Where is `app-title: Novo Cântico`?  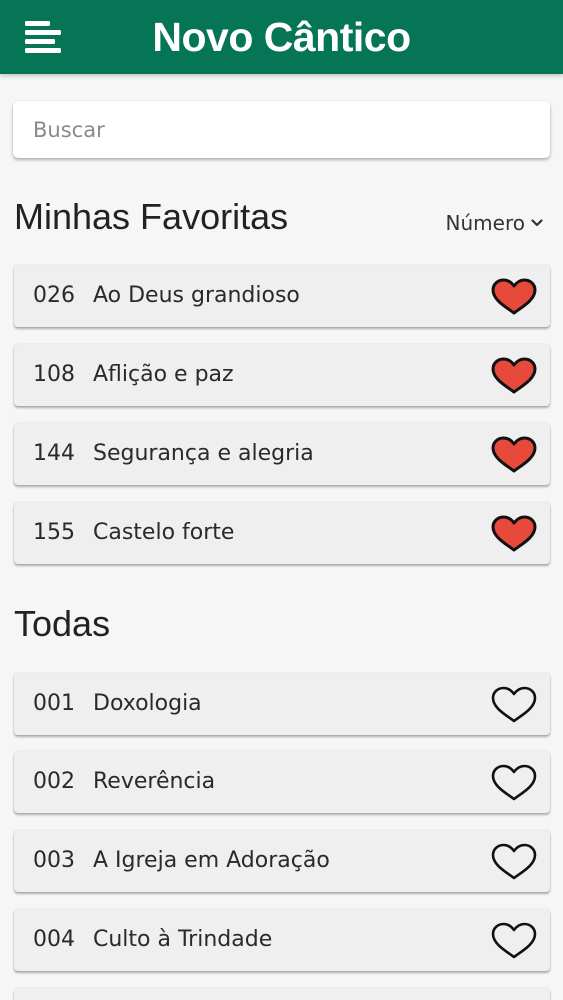 app-title: Novo Cântico is located at coordinates (281, 37).